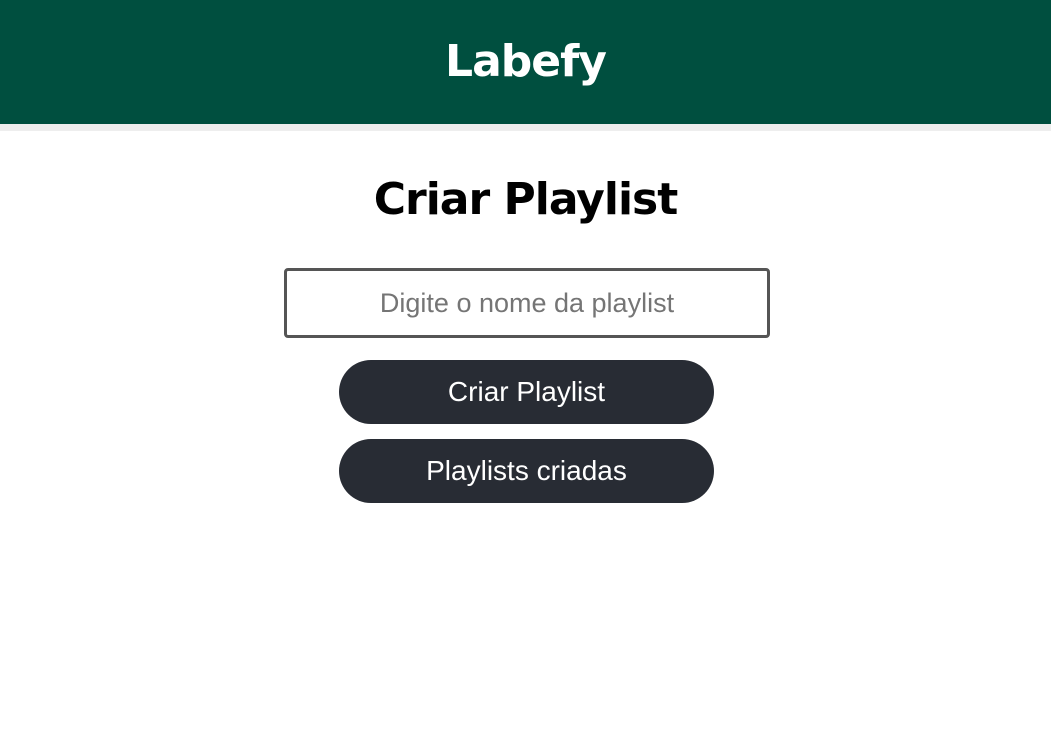 The width and height of the screenshot is (1051, 737). I want to click on header-divider, so click(525, 127).